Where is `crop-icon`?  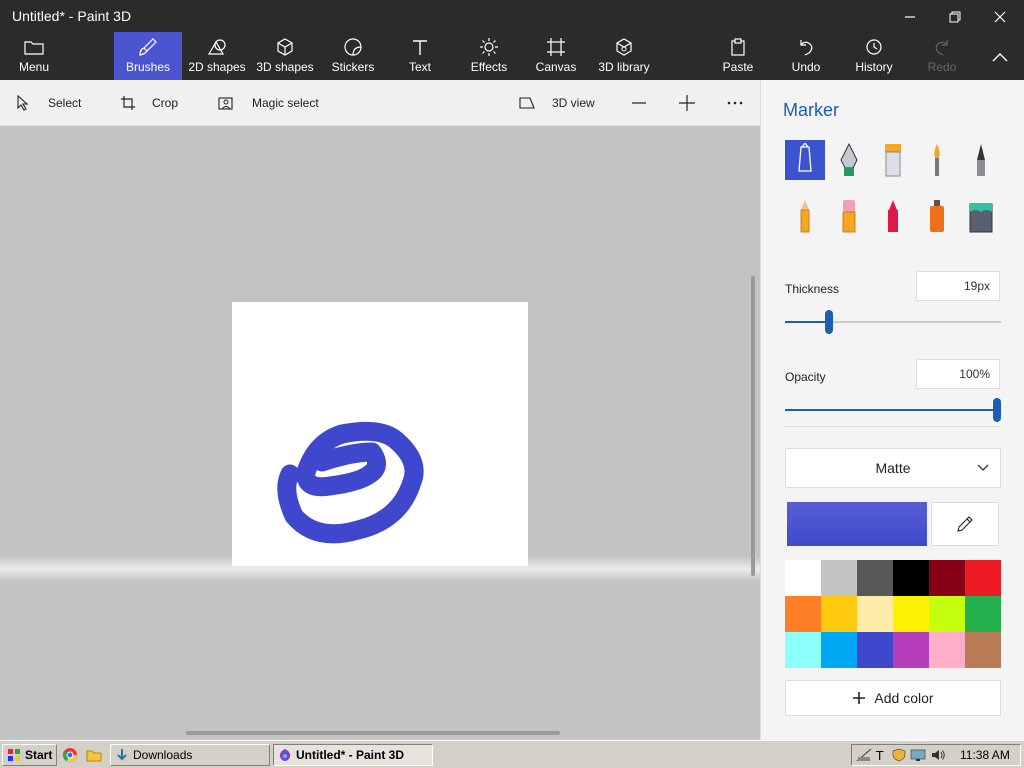 crop-icon is located at coordinates (128, 103).